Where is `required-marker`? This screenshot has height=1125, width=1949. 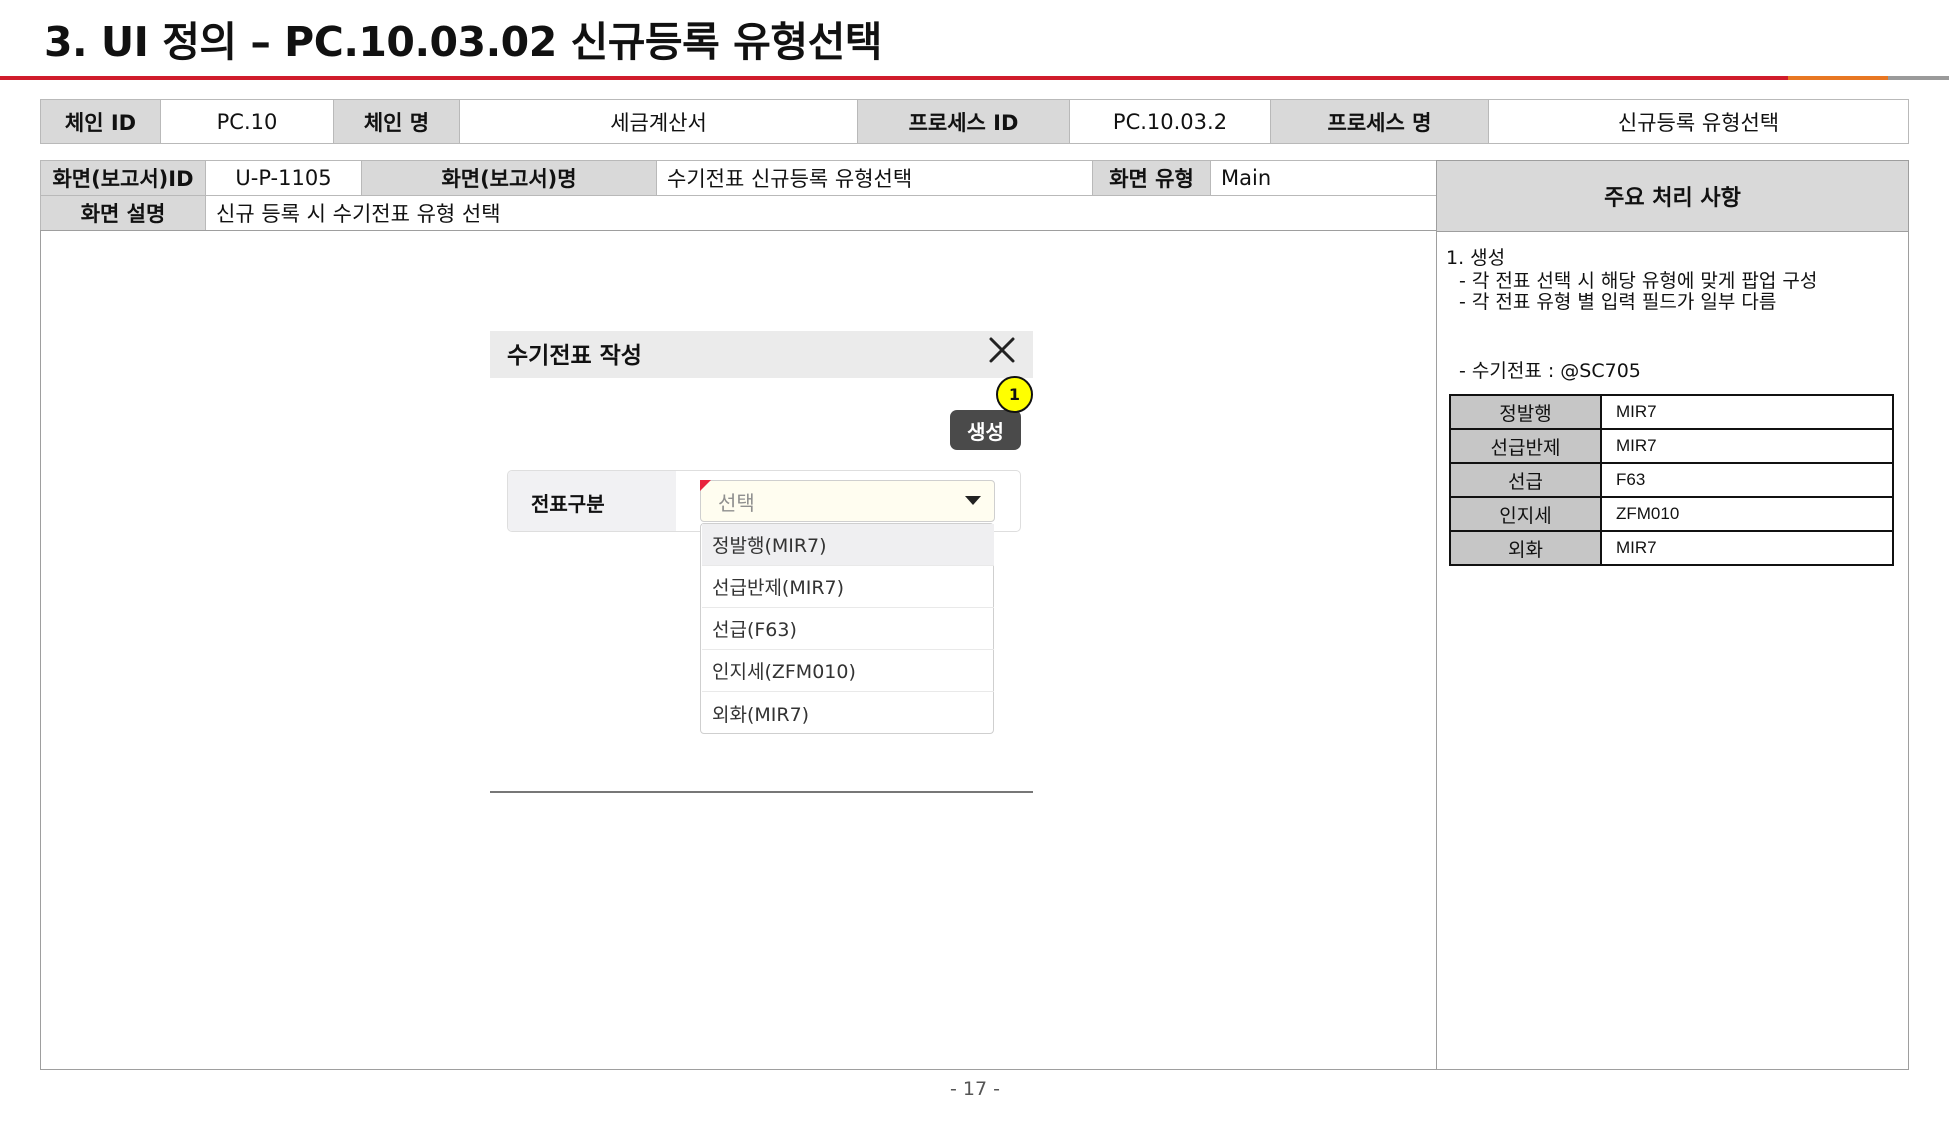 required-marker is located at coordinates (705, 485).